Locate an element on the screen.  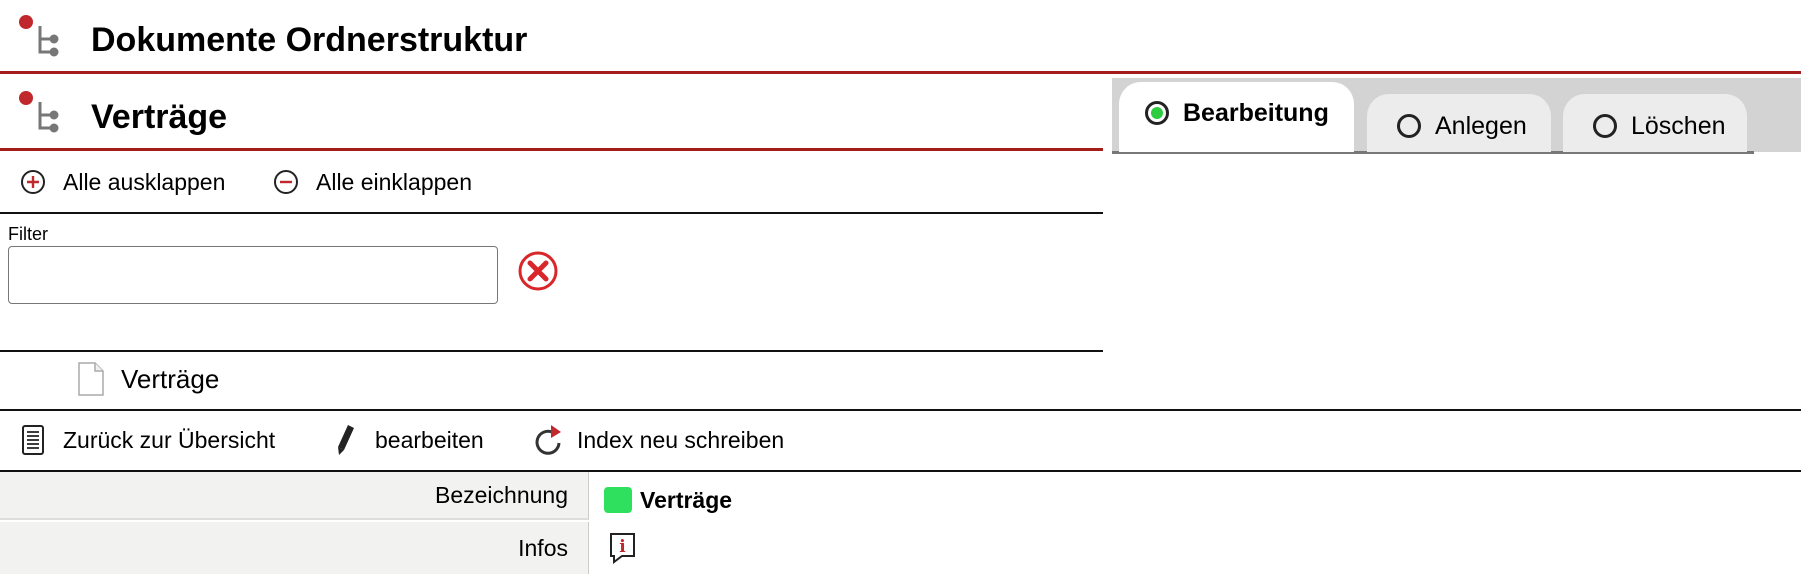
detail-value-bezeichnung: Verträge is located at coordinates (668, 500).